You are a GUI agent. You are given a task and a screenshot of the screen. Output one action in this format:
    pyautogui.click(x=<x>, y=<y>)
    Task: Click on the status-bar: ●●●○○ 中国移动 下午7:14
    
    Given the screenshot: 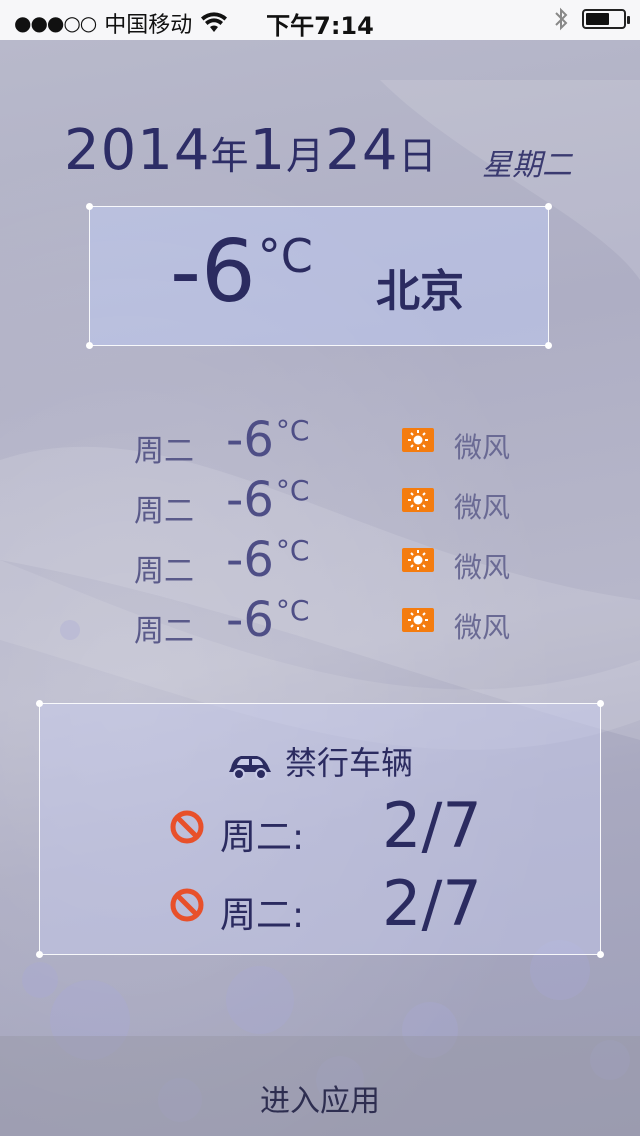 What is the action you would take?
    pyautogui.click(x=320, y=20)
    